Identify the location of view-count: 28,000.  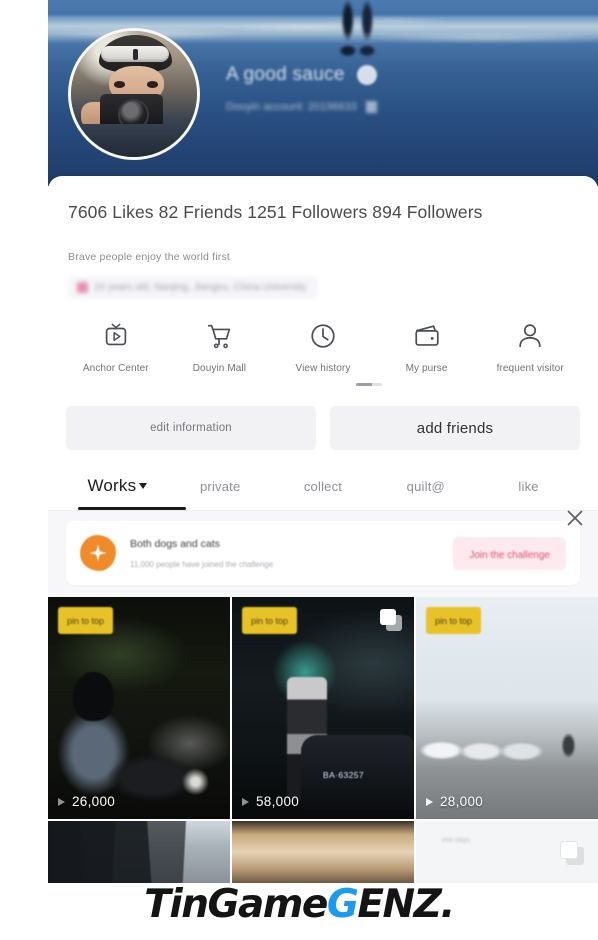
(462, 801).